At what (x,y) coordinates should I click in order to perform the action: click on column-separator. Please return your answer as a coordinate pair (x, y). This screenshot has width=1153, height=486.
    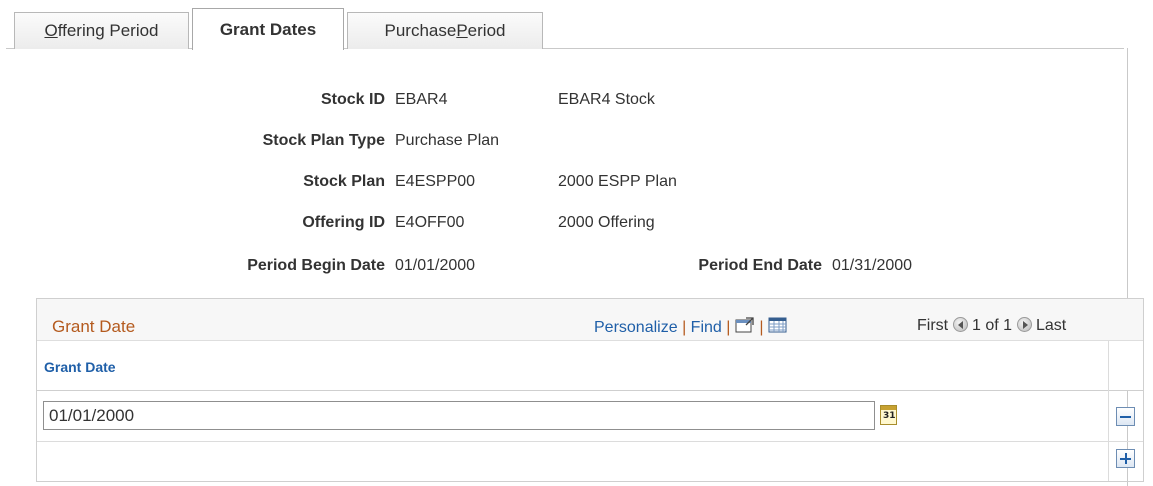
    Looking at the image, I should click on (1108, 411).